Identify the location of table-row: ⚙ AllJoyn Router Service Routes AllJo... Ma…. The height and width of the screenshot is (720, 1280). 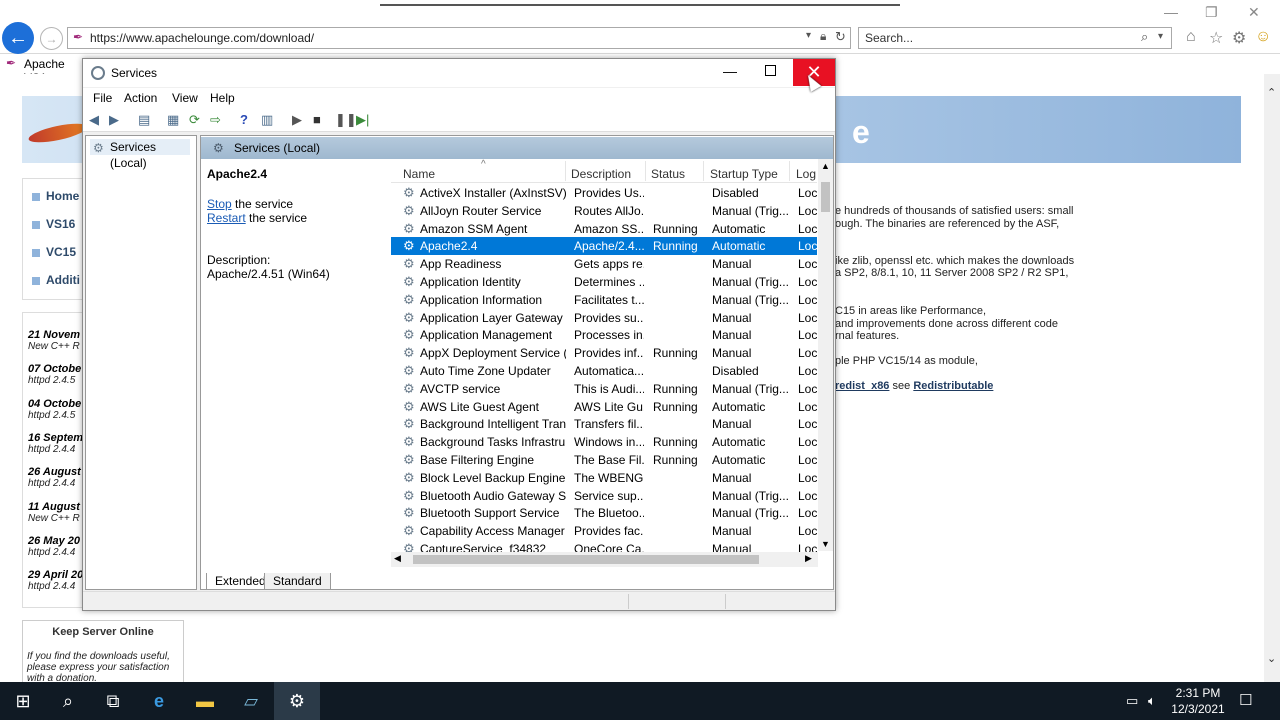
(604, 211).